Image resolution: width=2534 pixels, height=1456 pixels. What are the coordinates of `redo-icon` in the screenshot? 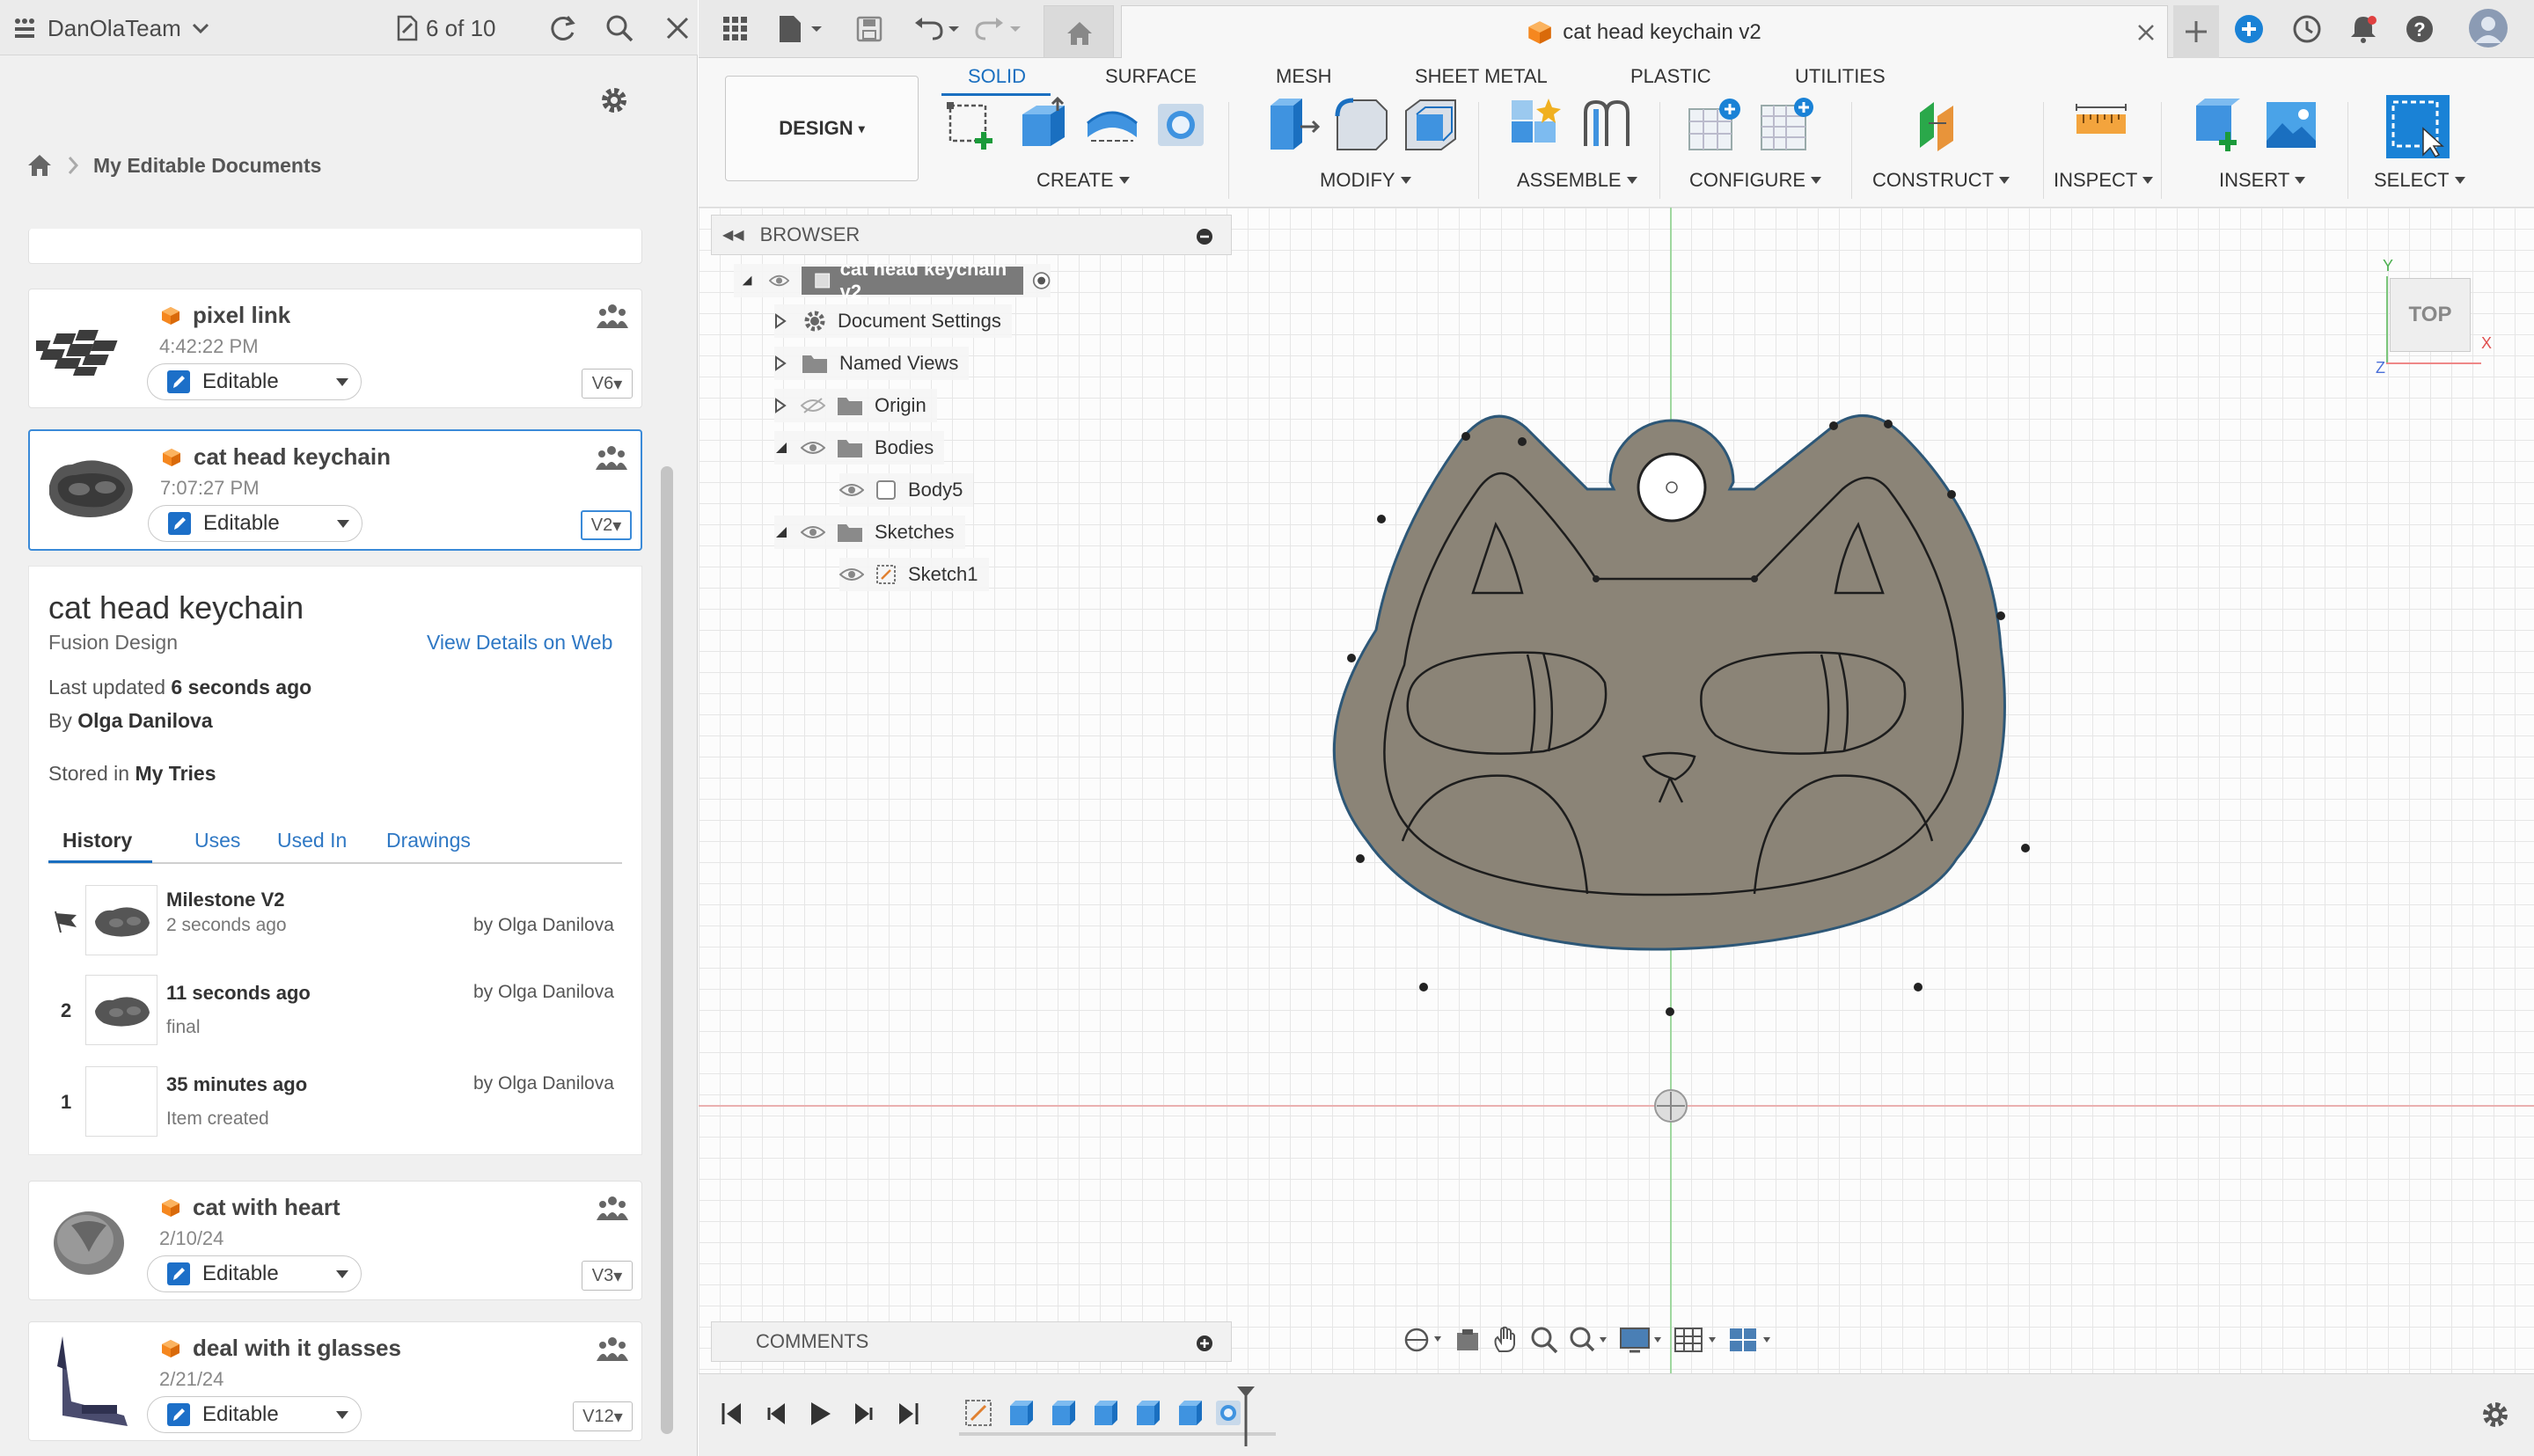 It's located at (997, 29).